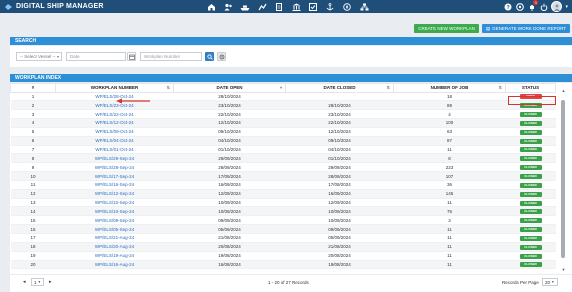 Image resolution: width=572 pixels, height=292 pixels. What do you see at coordinates (364, 6) in the screenshot?
I see `network-icon` at bounding box center [364, 6].